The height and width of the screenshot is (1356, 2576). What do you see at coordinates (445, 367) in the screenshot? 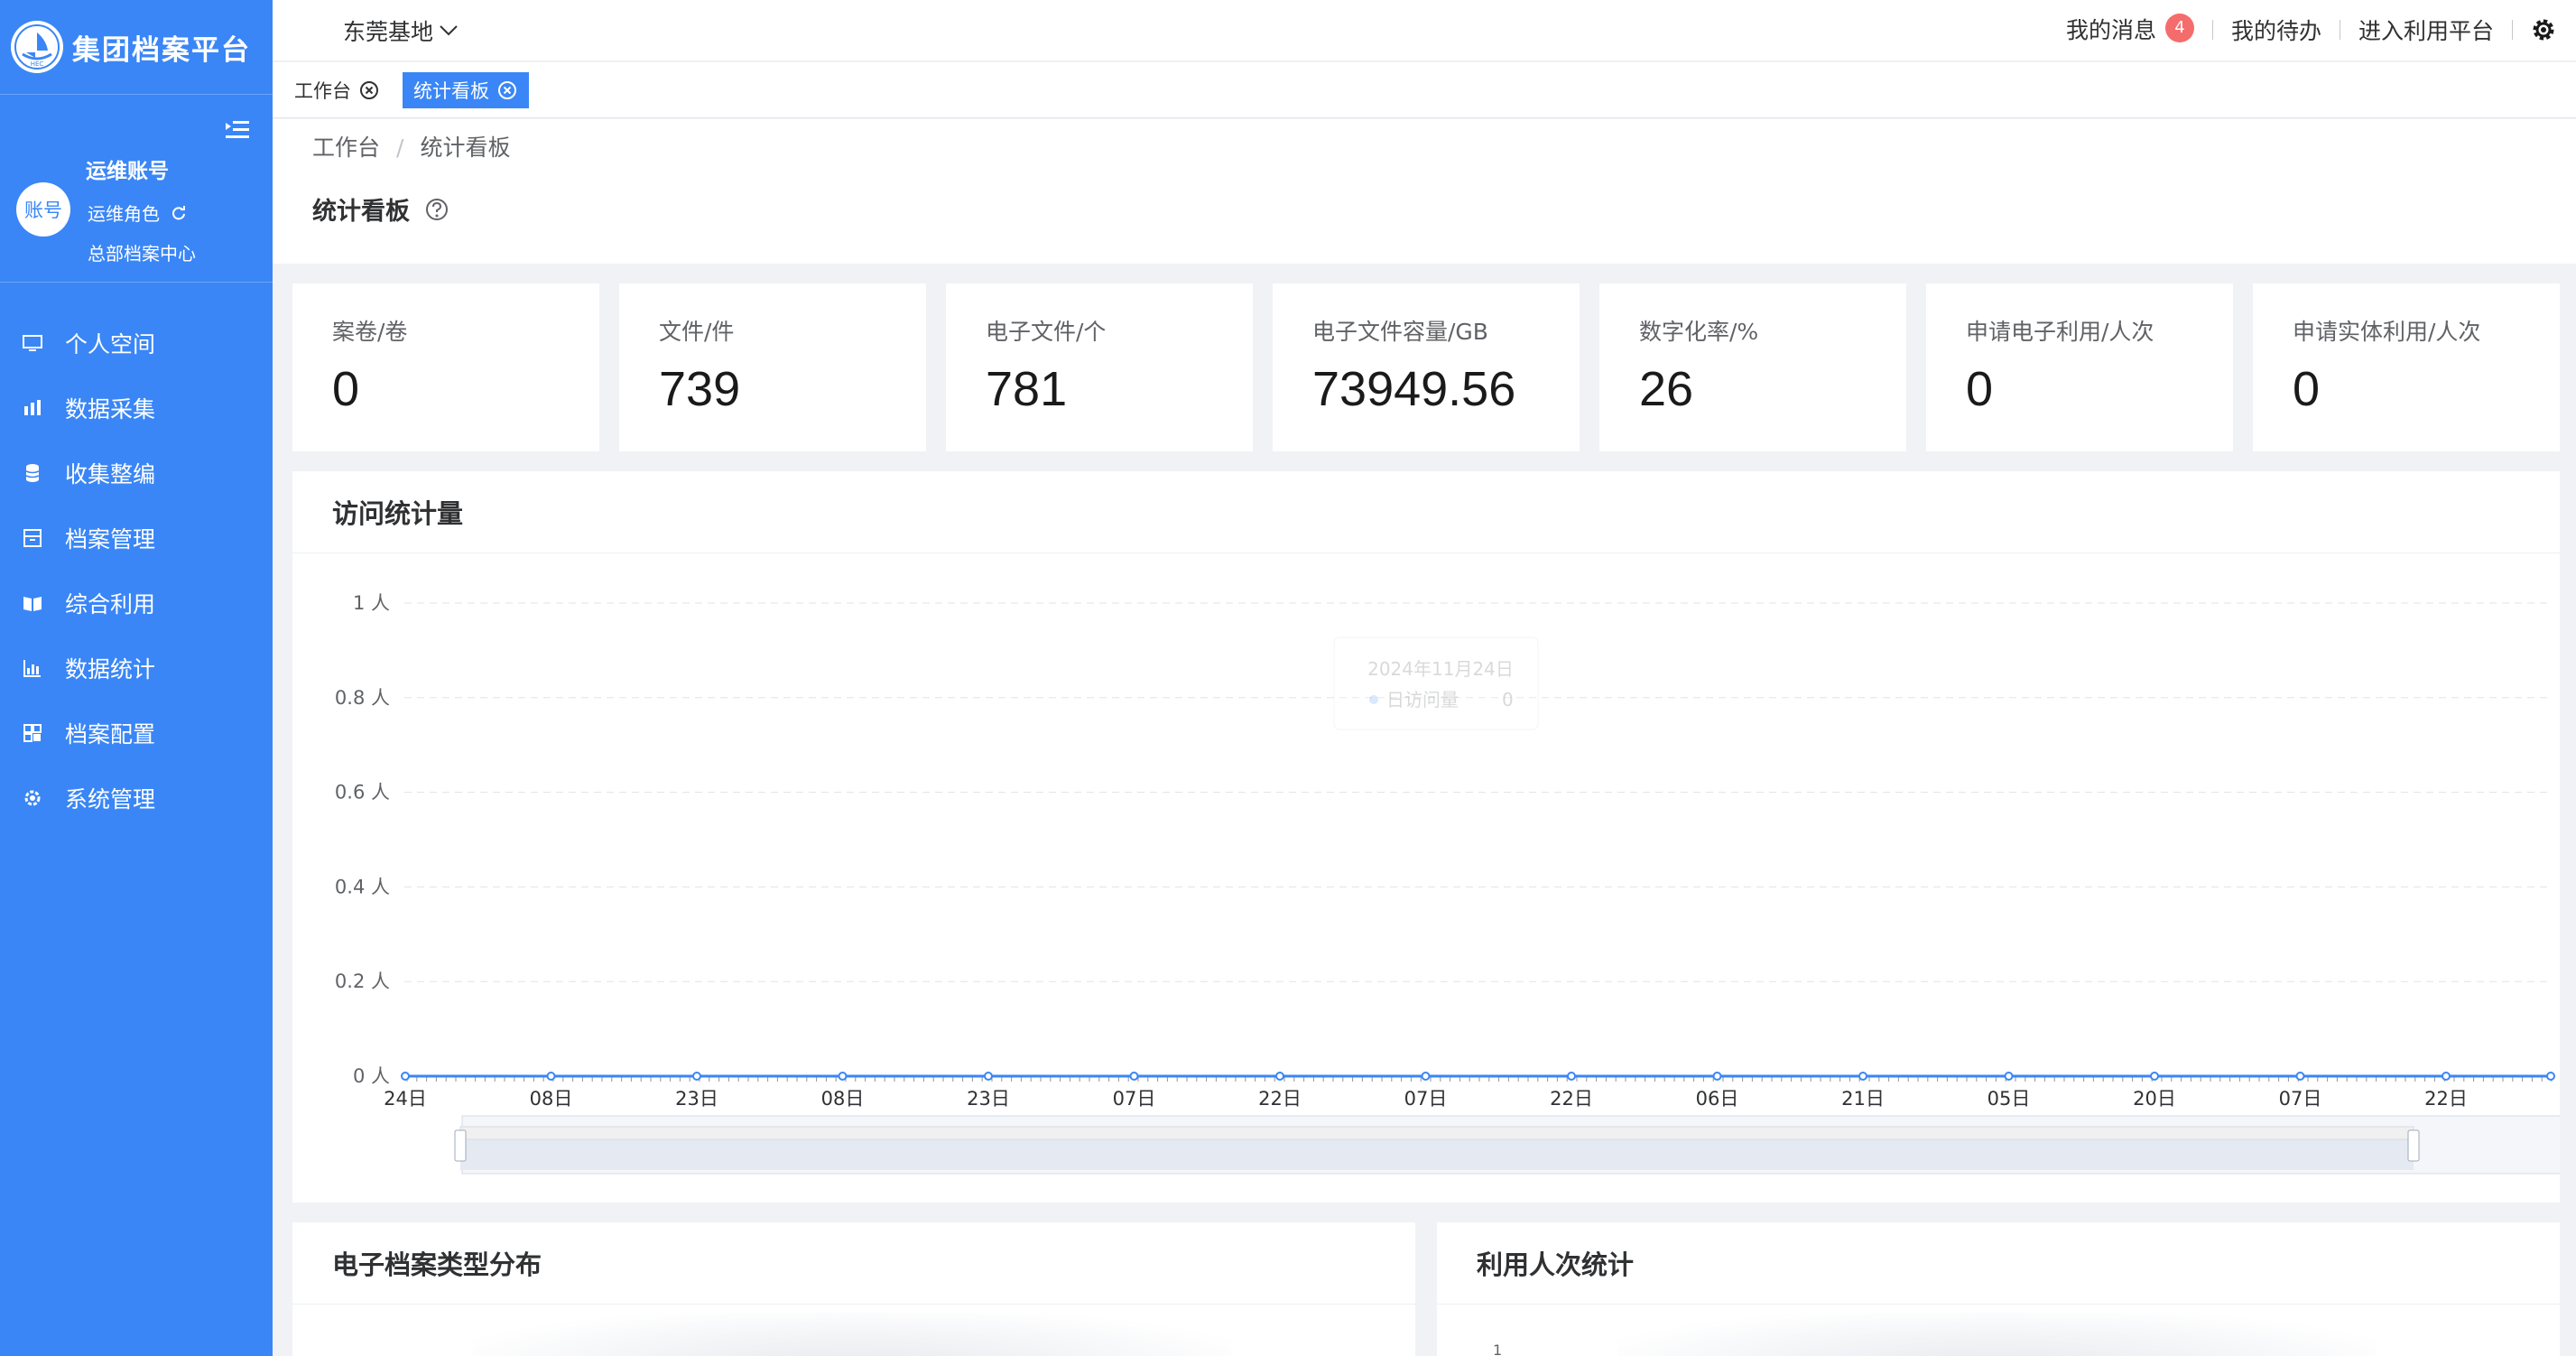
I see `stat-card-volumes: 案卷/卷 0` at bounding box center [445, 367].